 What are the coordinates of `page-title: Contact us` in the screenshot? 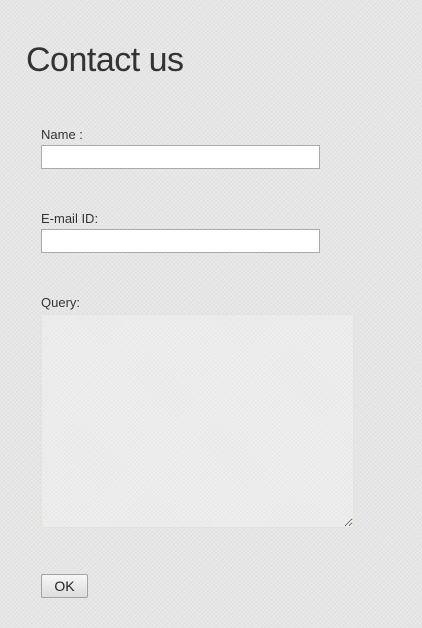 It's located at (105, 60).